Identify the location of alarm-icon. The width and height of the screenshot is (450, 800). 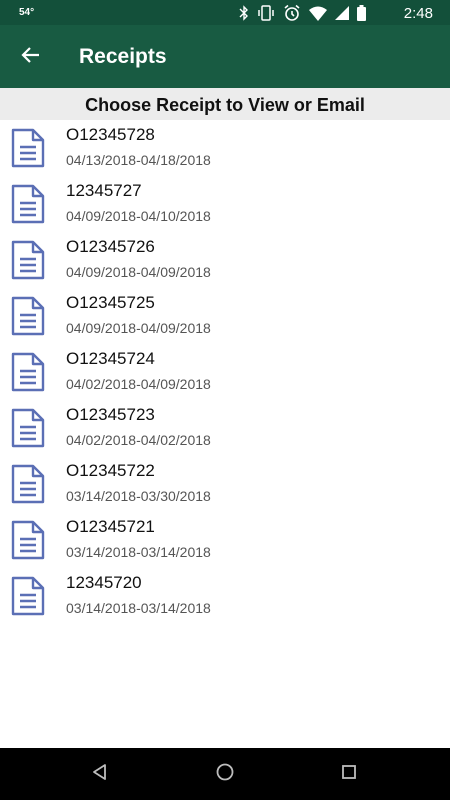
(292, 13).